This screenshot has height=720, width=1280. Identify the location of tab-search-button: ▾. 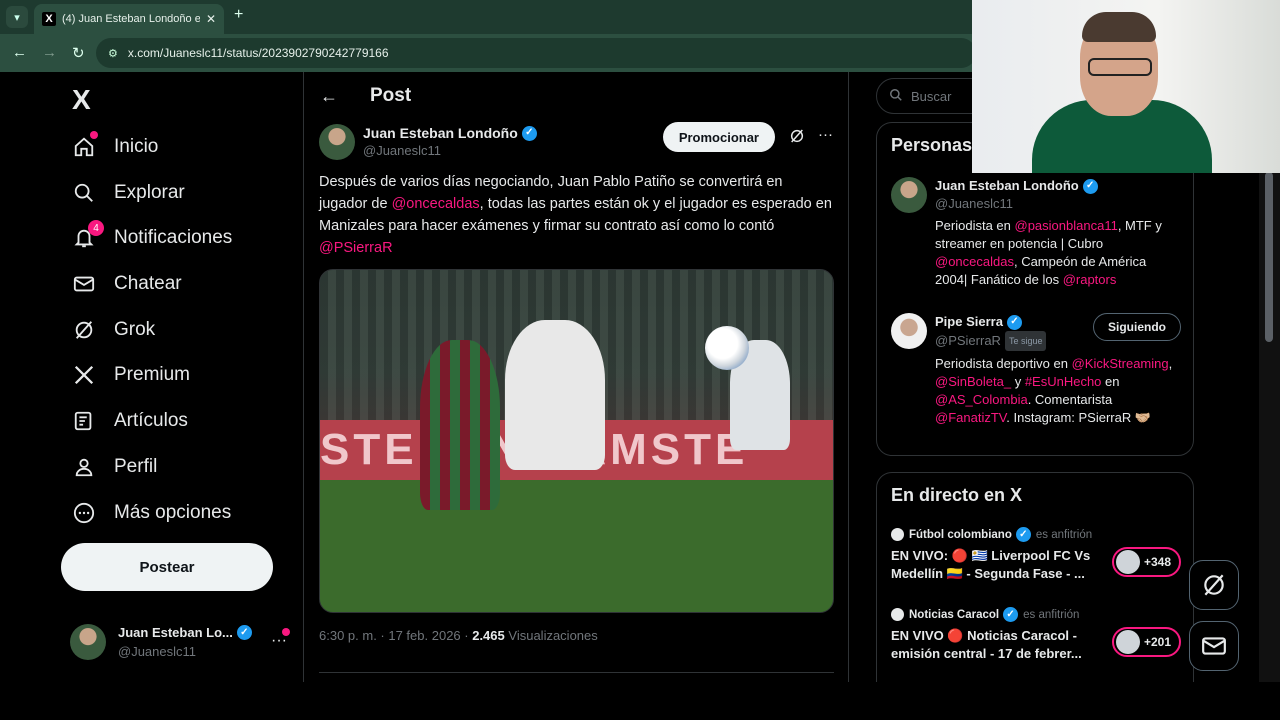
(17, 17).